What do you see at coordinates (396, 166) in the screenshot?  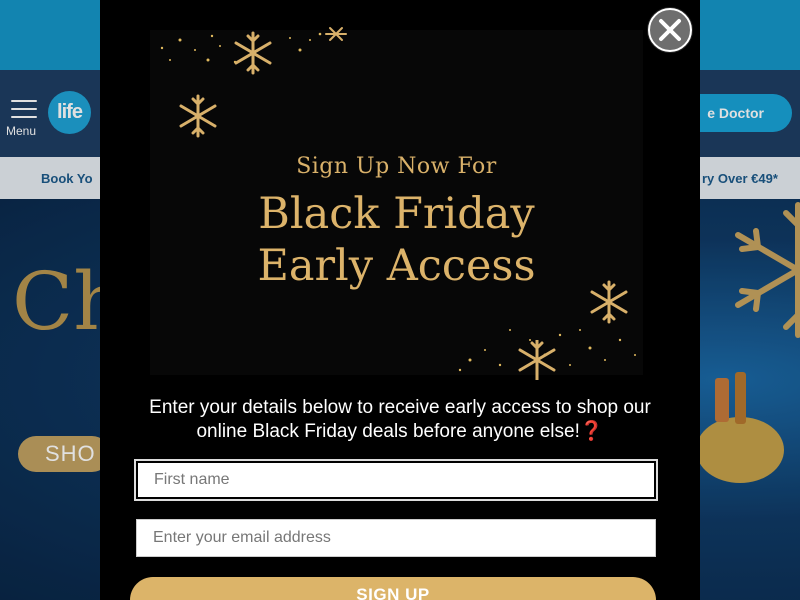 I see `banner-subtitle: Sign Up Now For` at bounding box center [396, 166].